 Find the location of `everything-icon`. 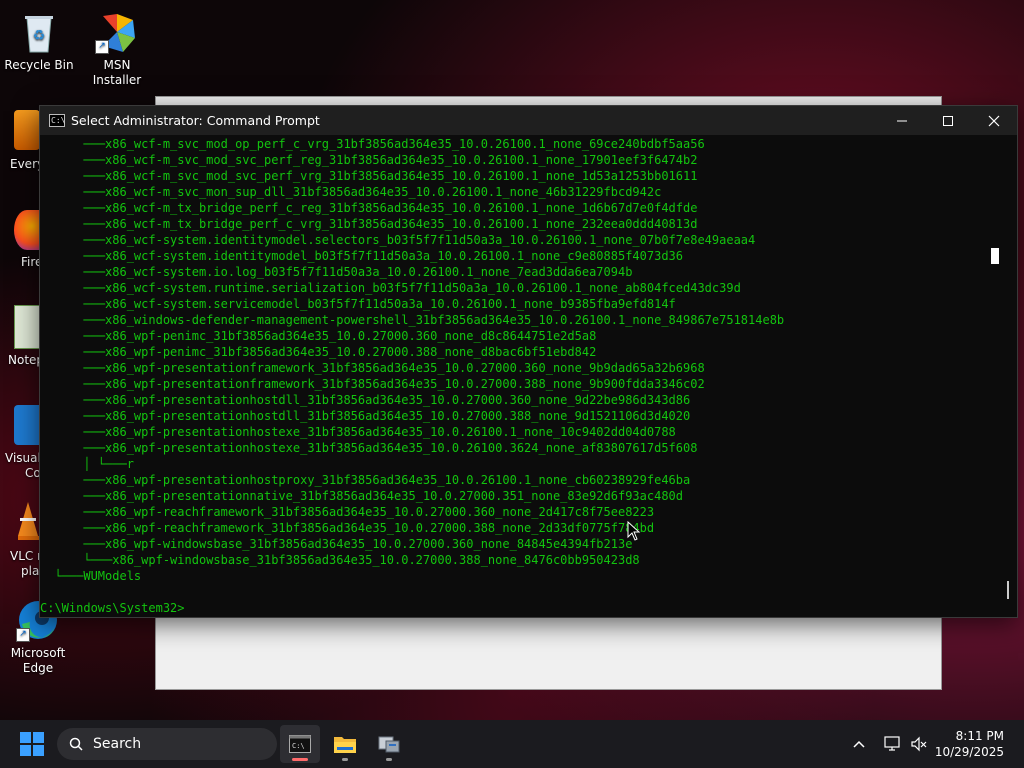

everything-icon is located at coordinates (27, 130).